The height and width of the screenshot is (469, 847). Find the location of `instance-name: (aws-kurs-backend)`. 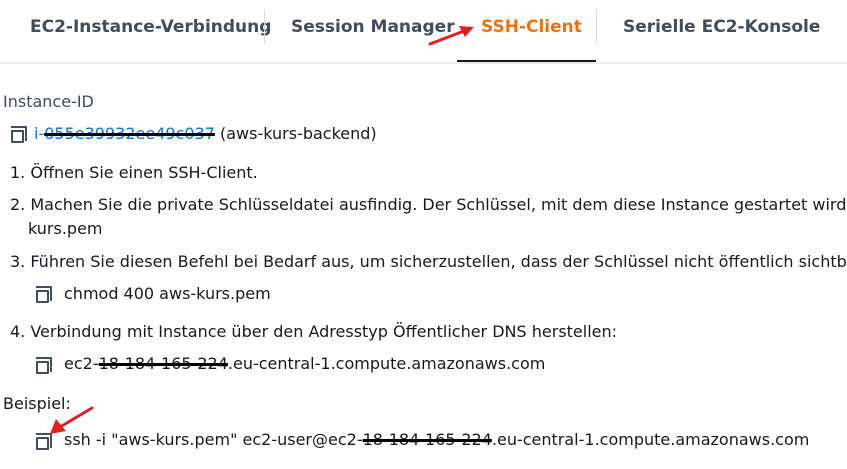

instance-name: (aws-kurs-backend) is located at coordinates (298, 133).